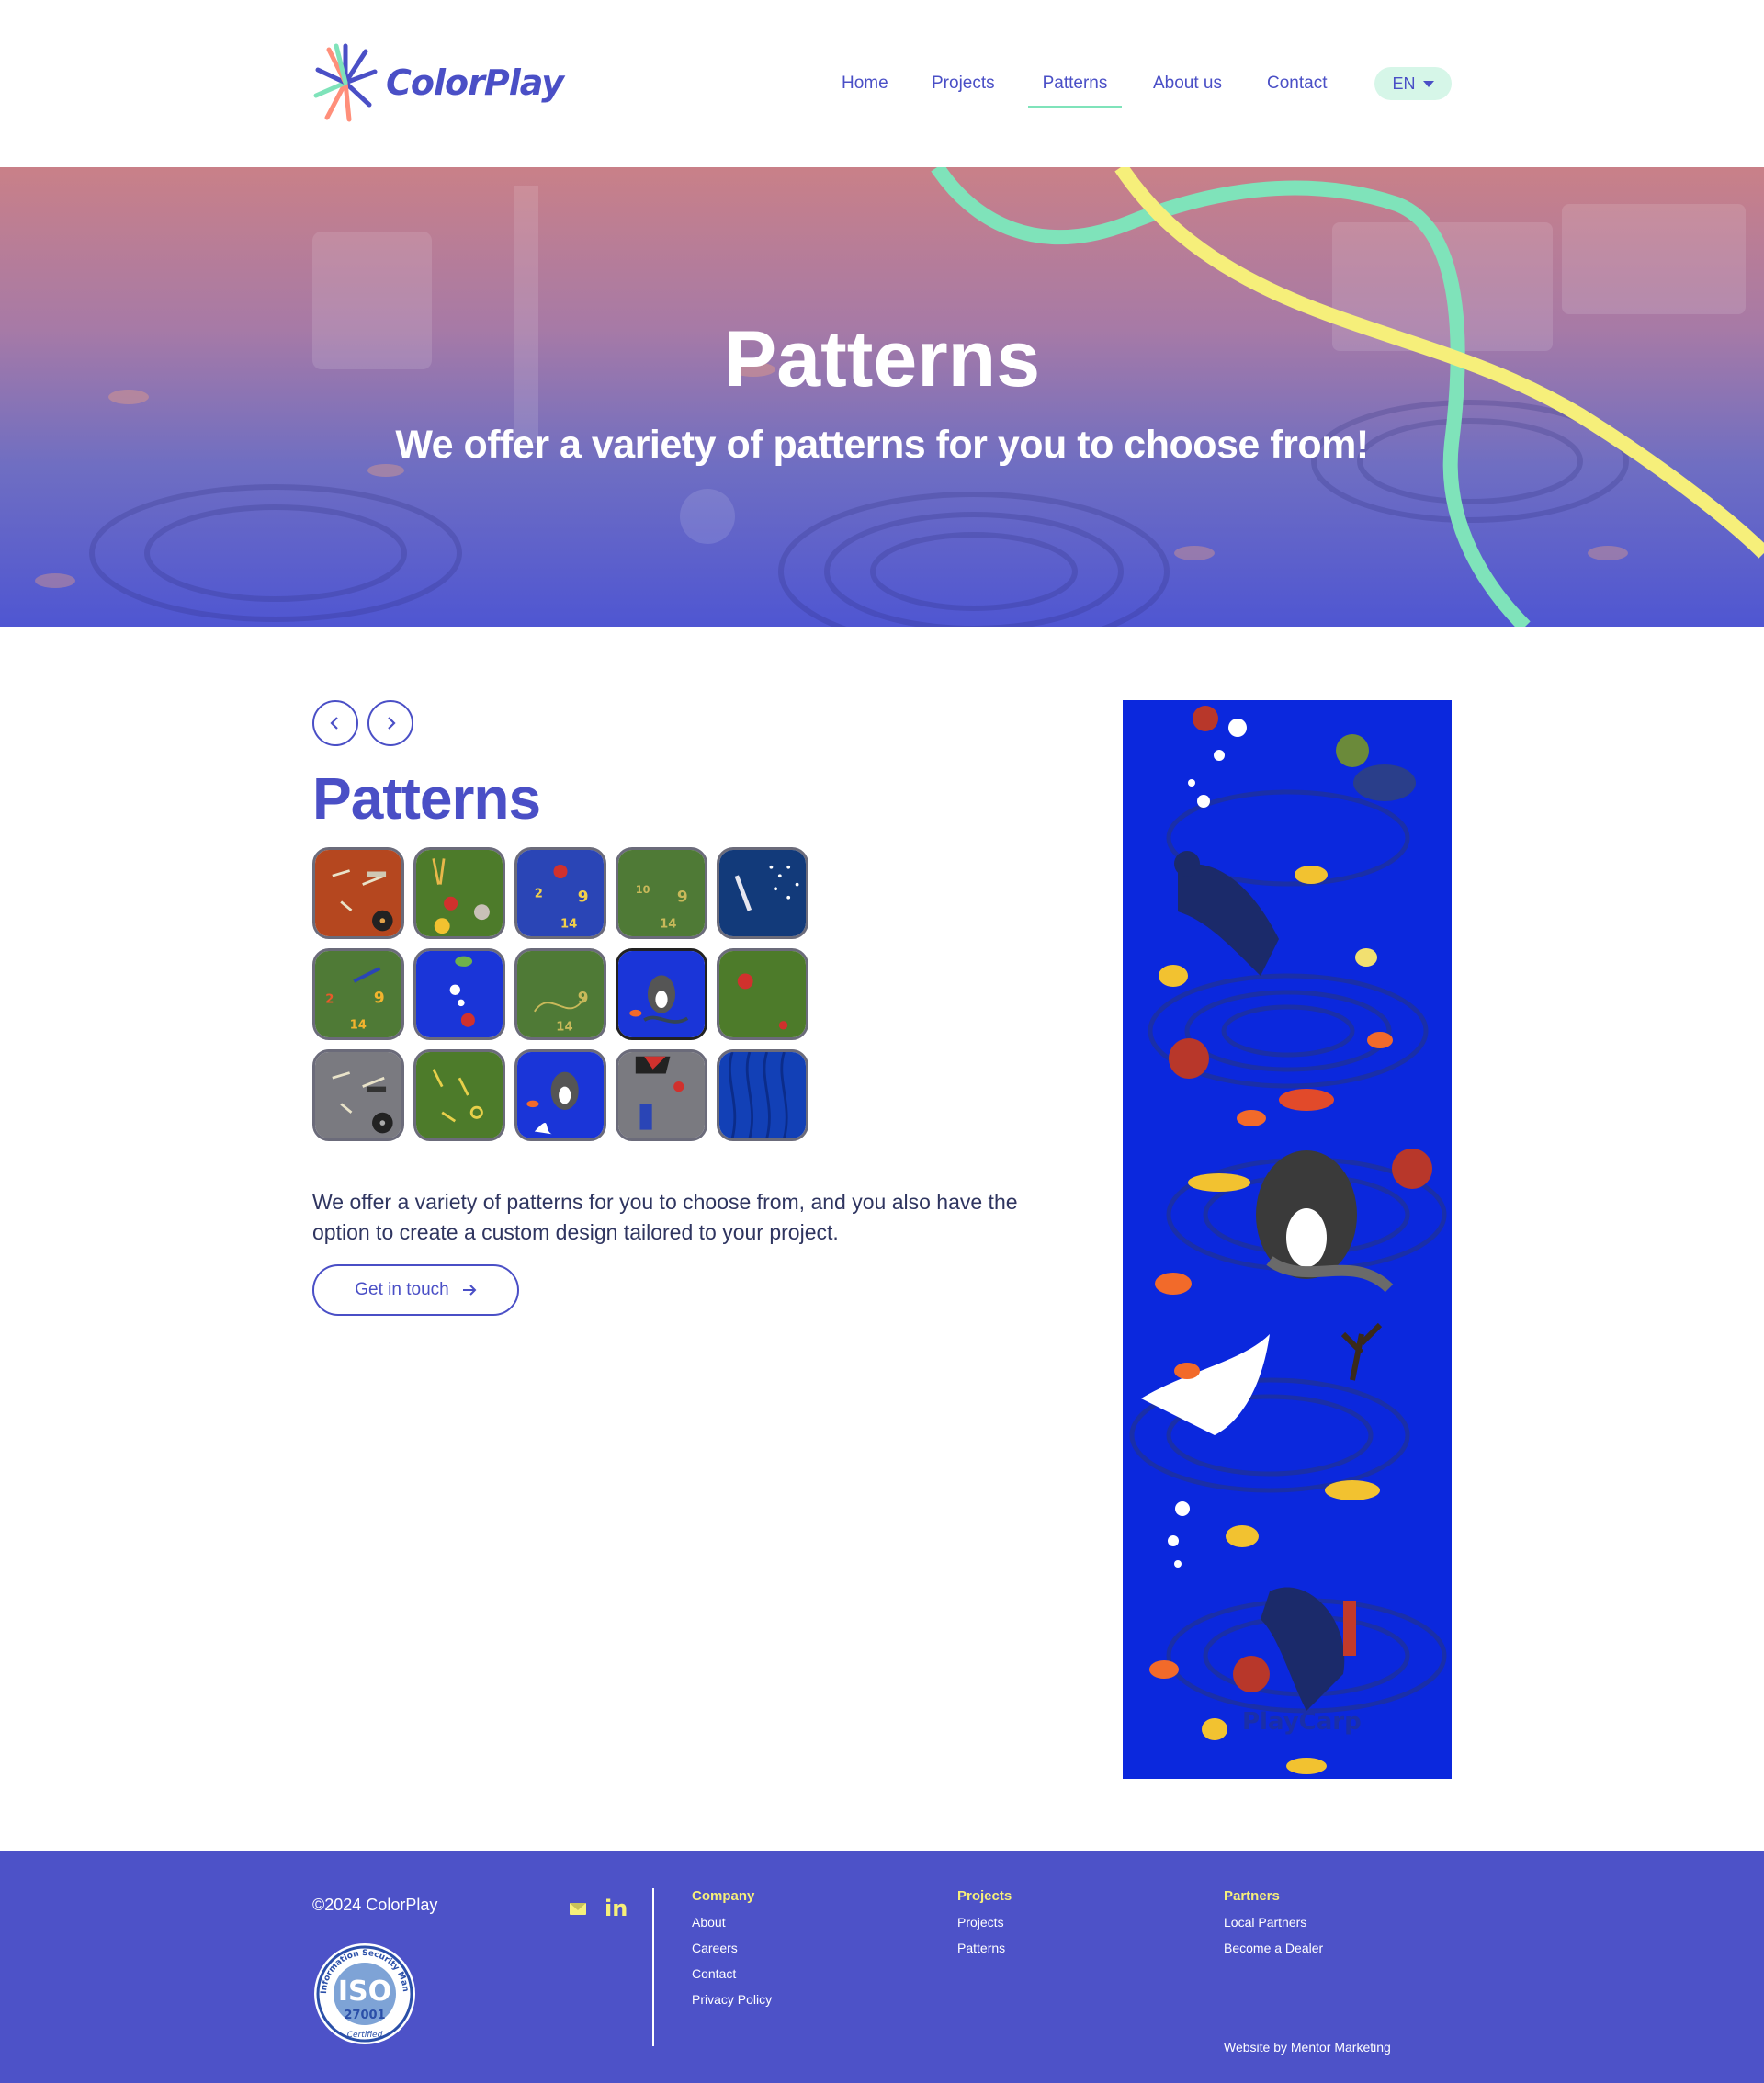 This screenshot has width=1764, height=2083. What do you see at coordinates (560, 893) in the screenshot?
I see `pattern-tile-numbers-blue: 9 14 2` at bounding box center [560, 893].